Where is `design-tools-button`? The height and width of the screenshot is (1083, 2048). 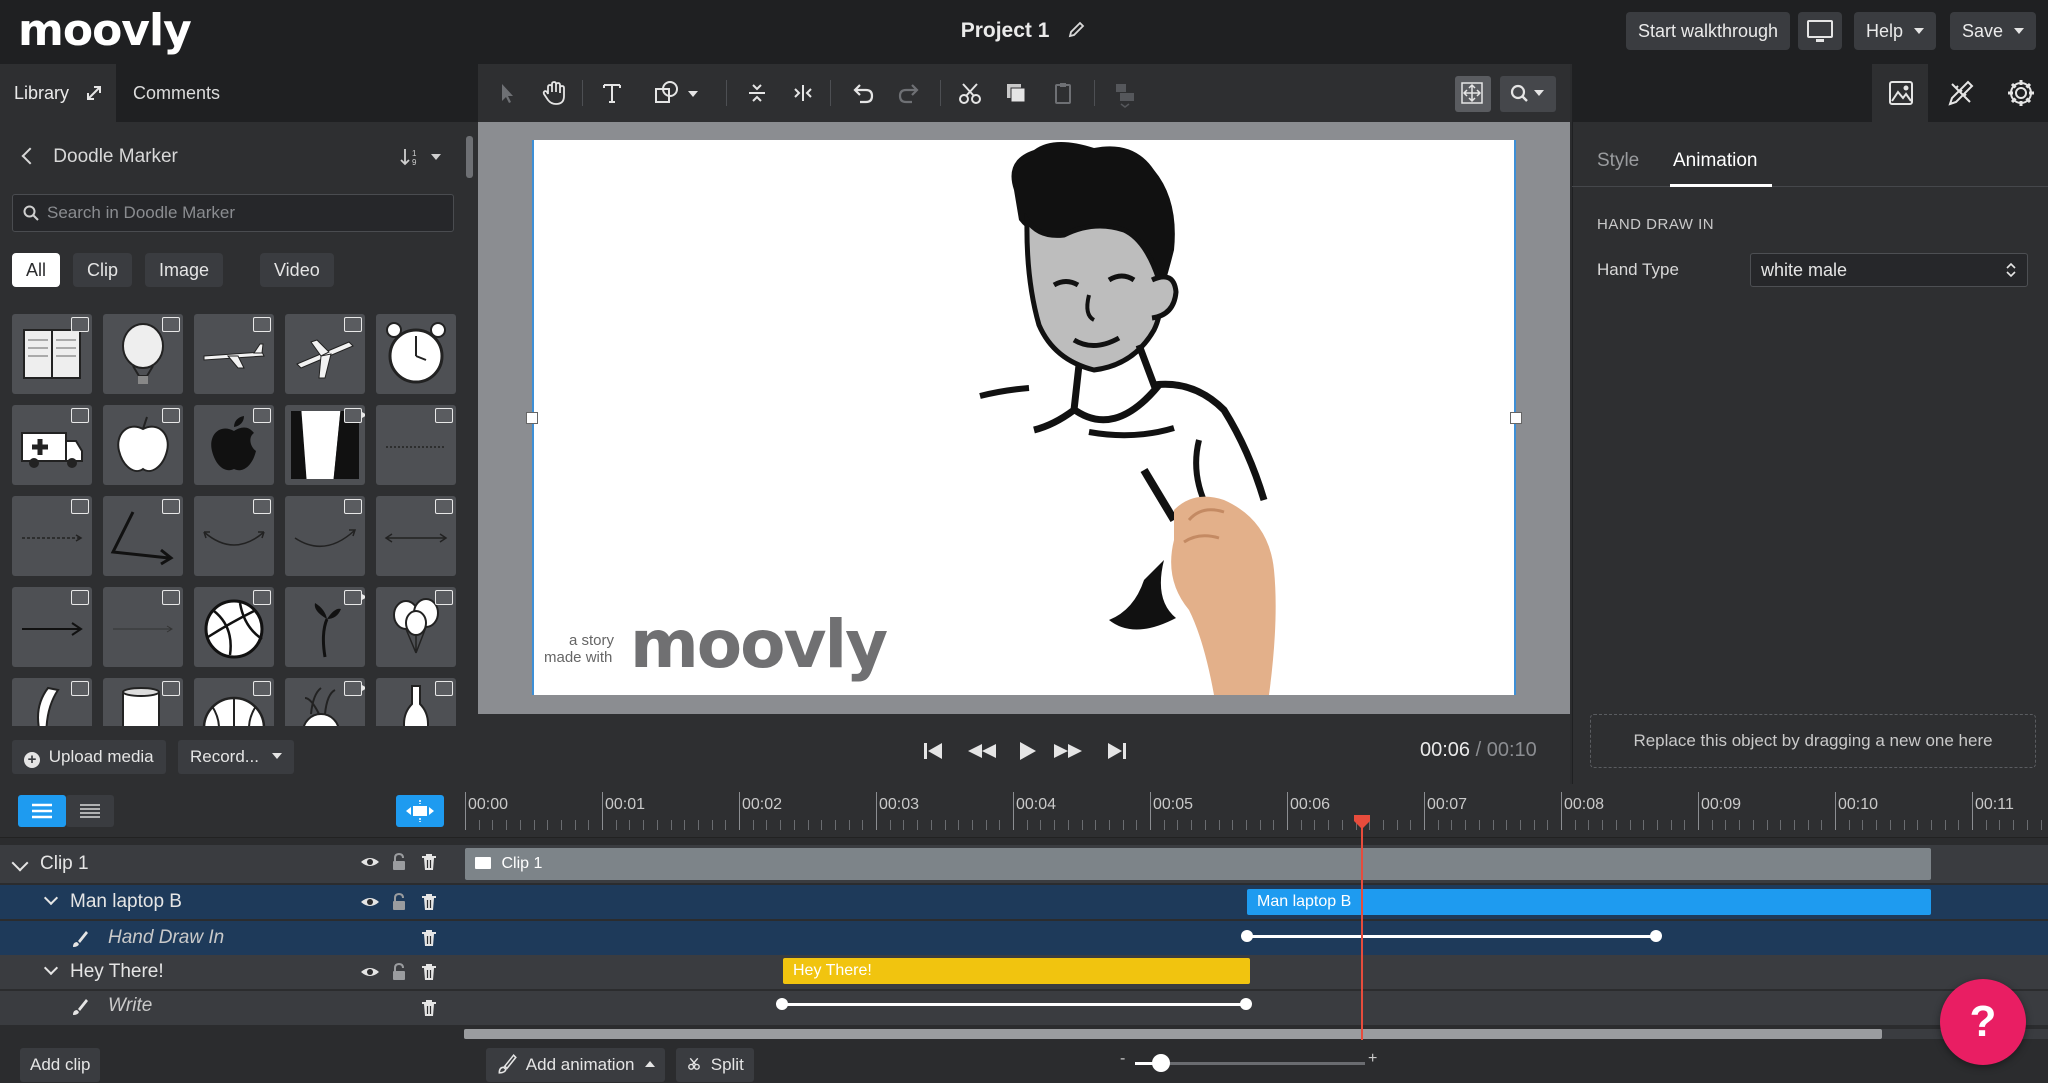 design-tools-button is located at coordinates (1961, 93).